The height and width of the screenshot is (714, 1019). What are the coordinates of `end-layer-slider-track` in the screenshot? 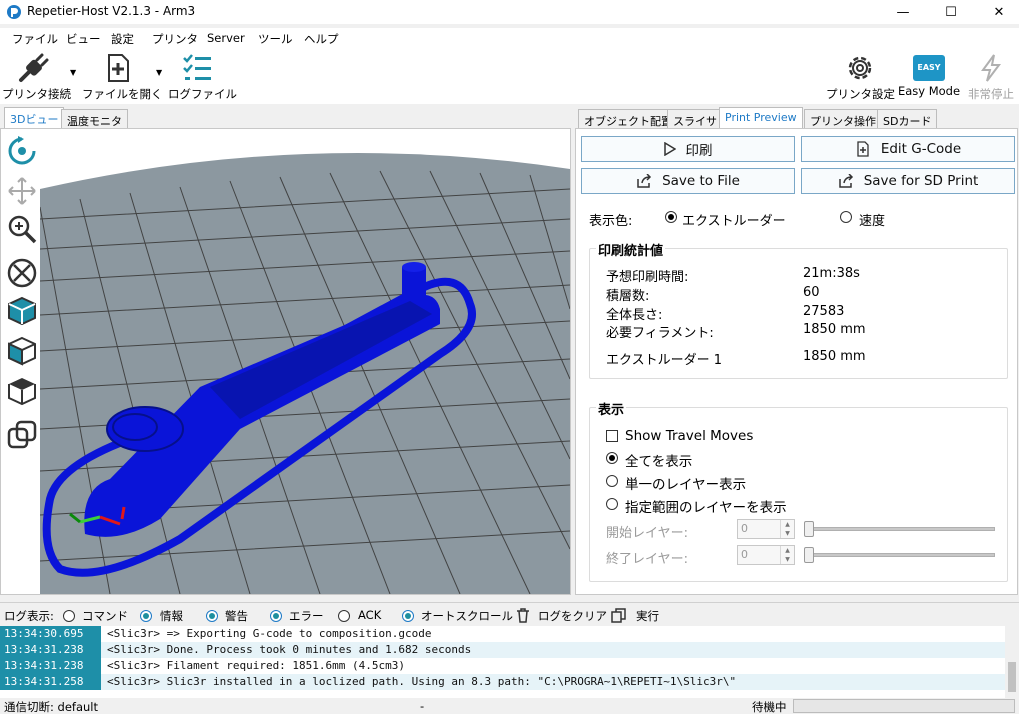 It's located at (900, 555).